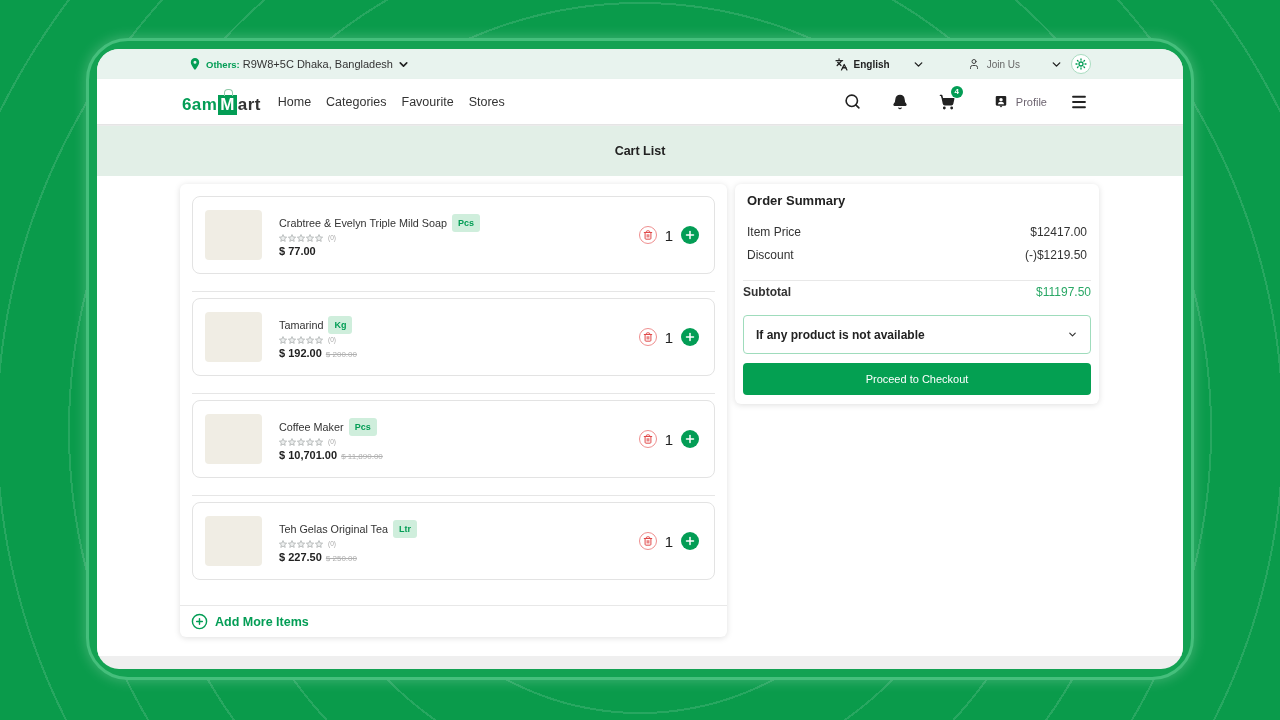  Describe the element at coordinates (362, 456) in the screenshot. I see `original-price: $ 11,890.00` at that location.